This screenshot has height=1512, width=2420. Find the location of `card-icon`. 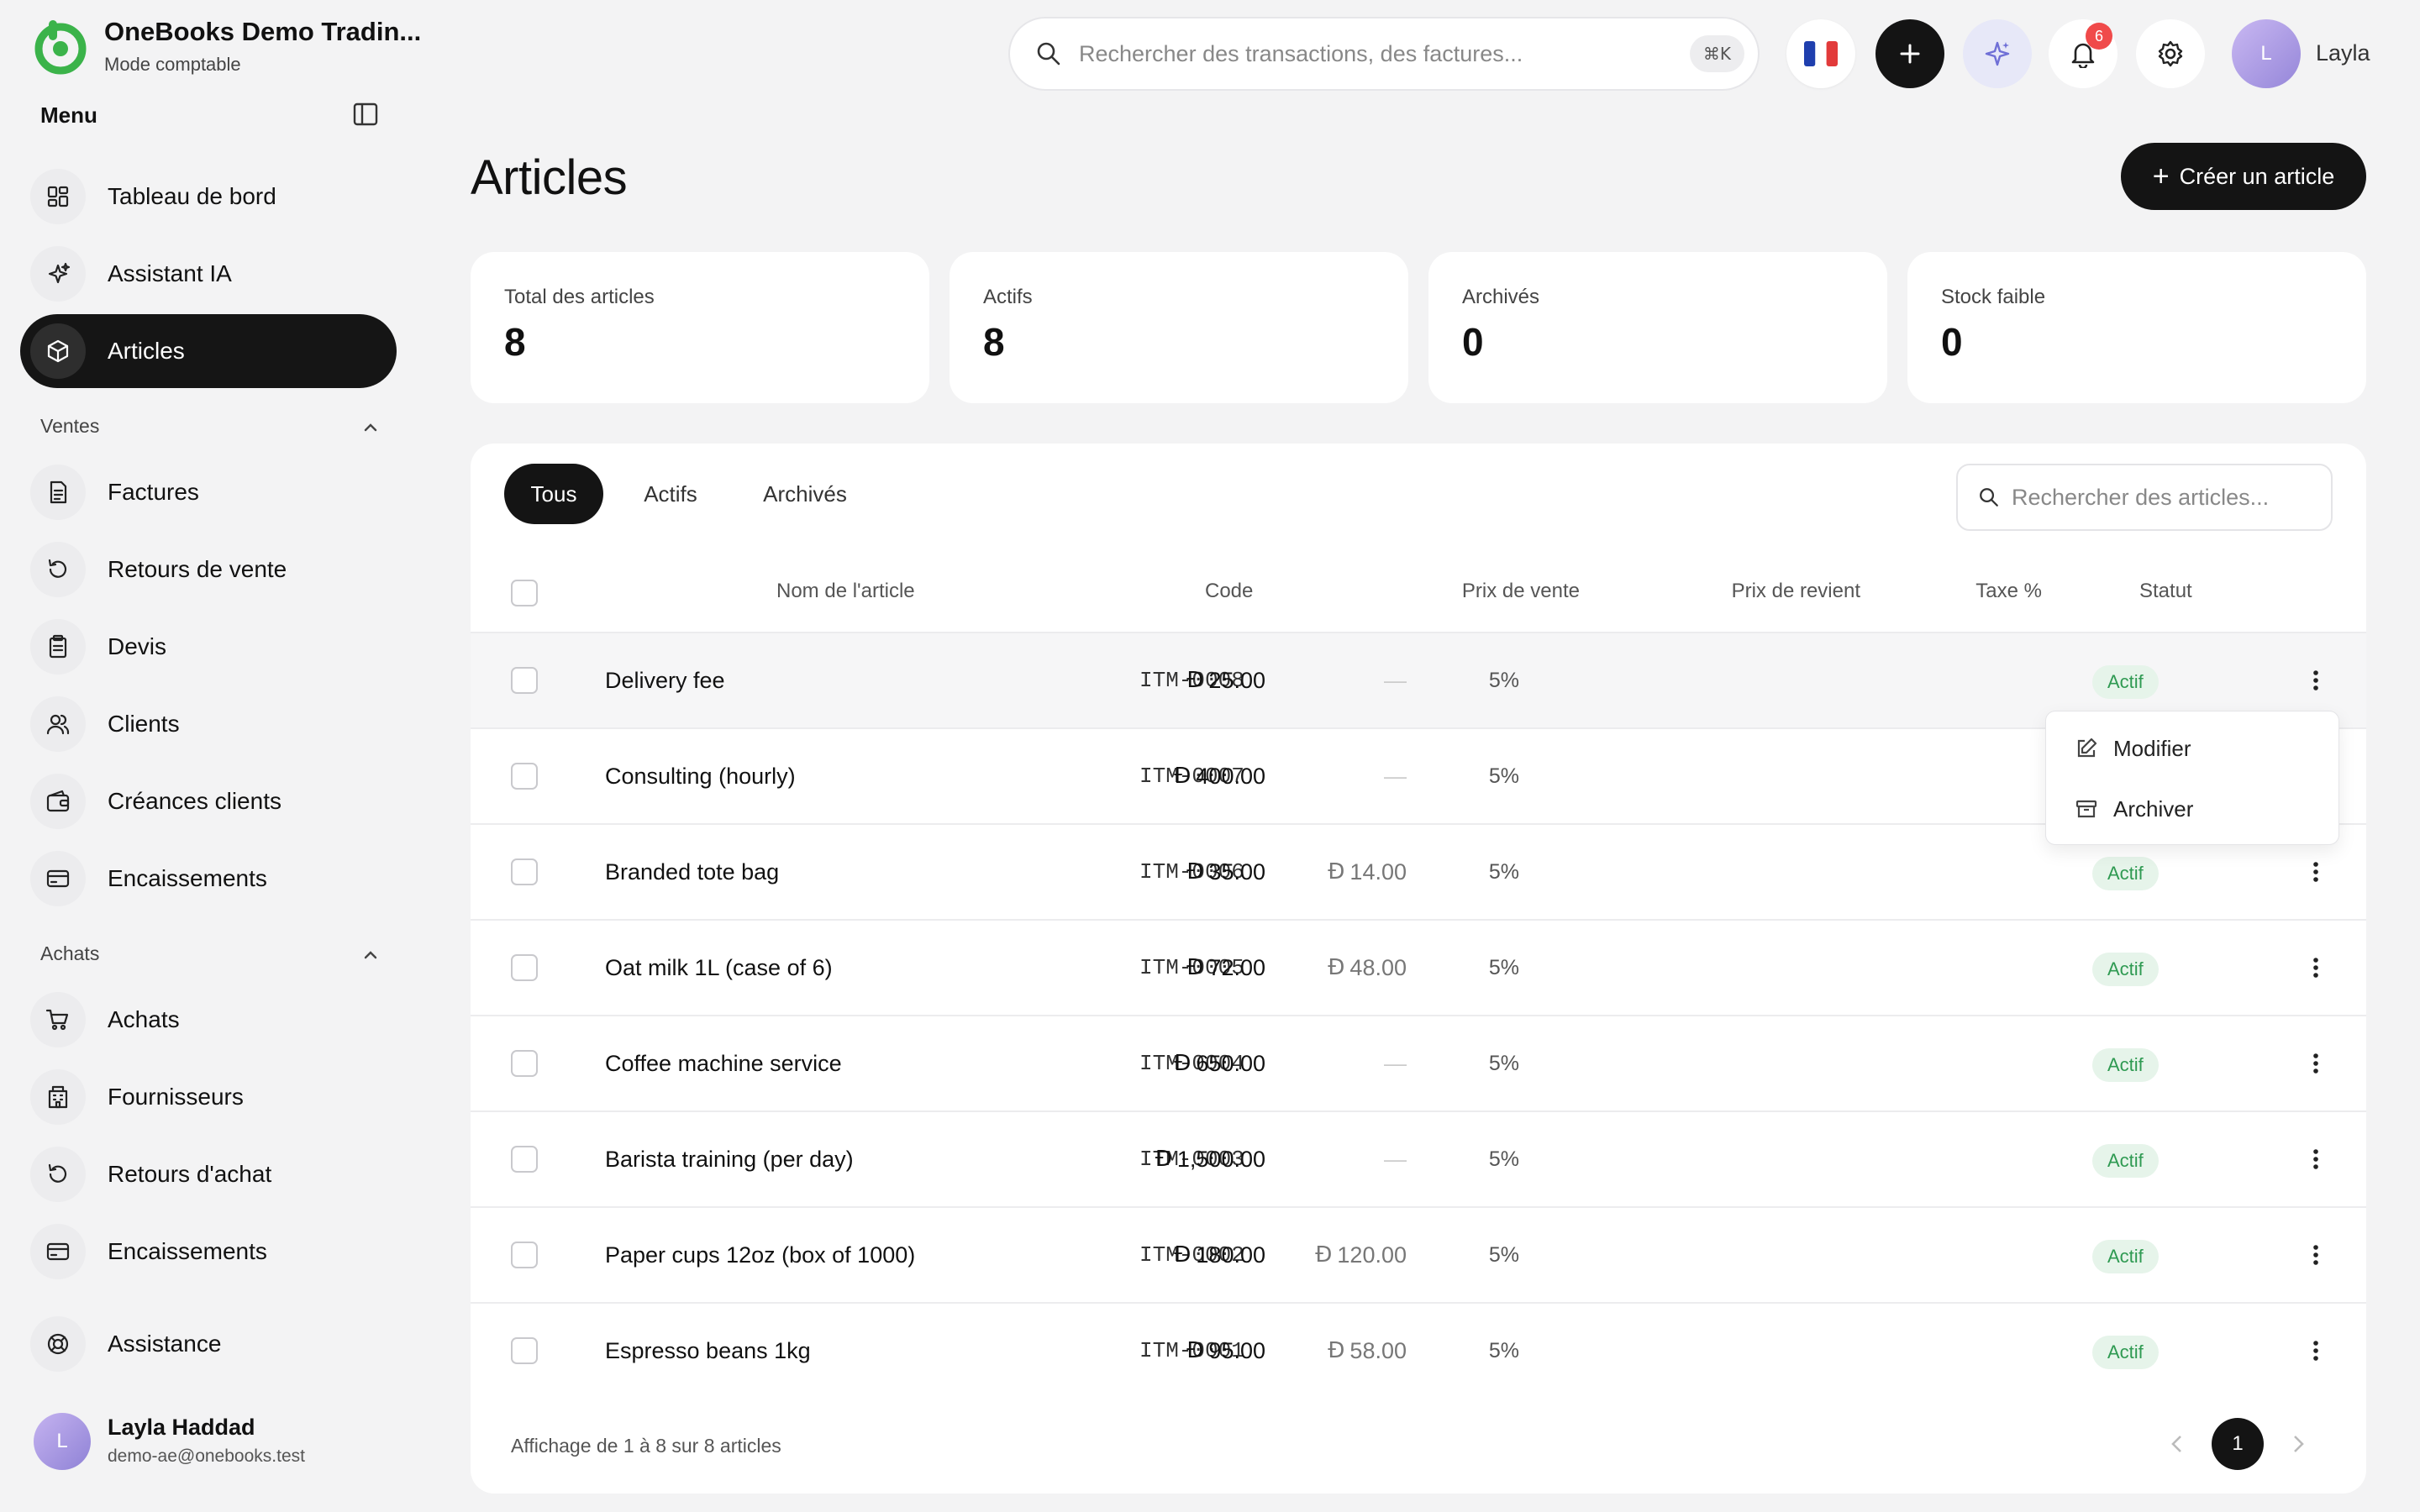

card-icon is located at coordinates (58, 878).